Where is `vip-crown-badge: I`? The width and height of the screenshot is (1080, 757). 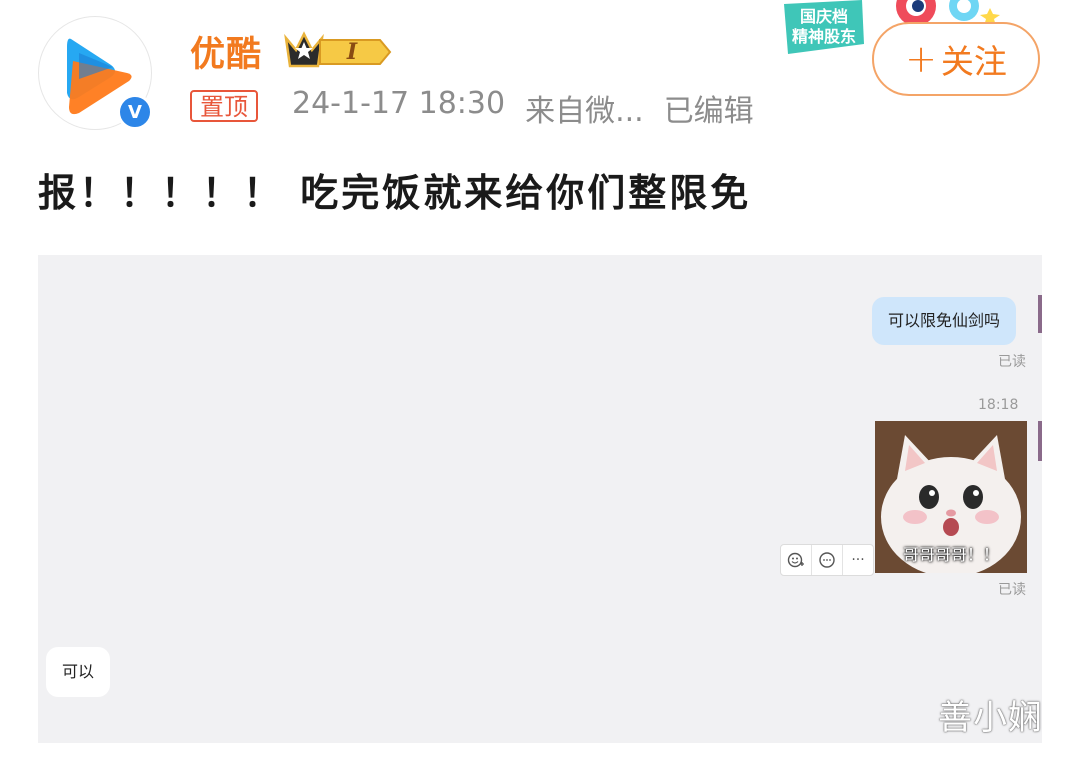 vip-crown-badge: I is located at coordinates (338, 52).